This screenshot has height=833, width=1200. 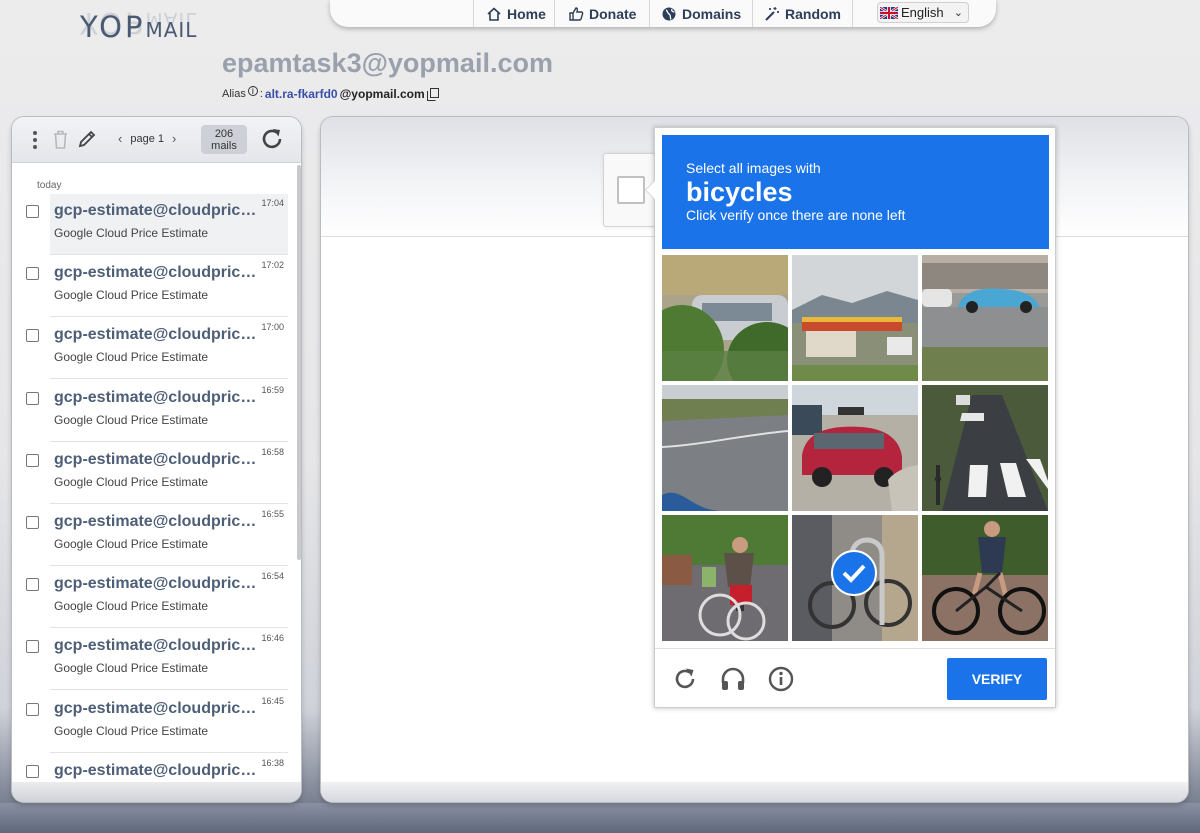 I want to click on mail-time: 16:59, so click(x=272, y=390).